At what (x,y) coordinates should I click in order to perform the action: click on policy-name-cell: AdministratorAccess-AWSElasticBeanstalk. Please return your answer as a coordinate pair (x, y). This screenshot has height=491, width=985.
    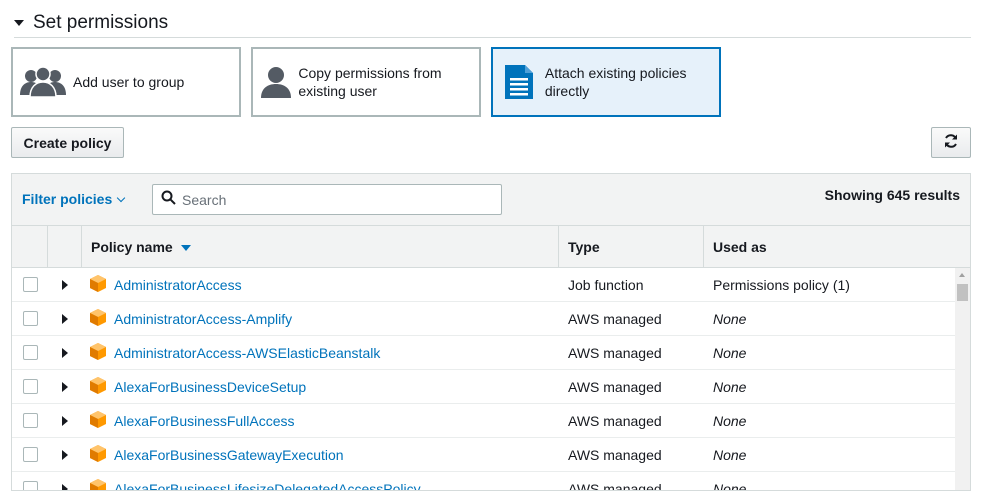
    Looking at the image, I should click on (320, 353).